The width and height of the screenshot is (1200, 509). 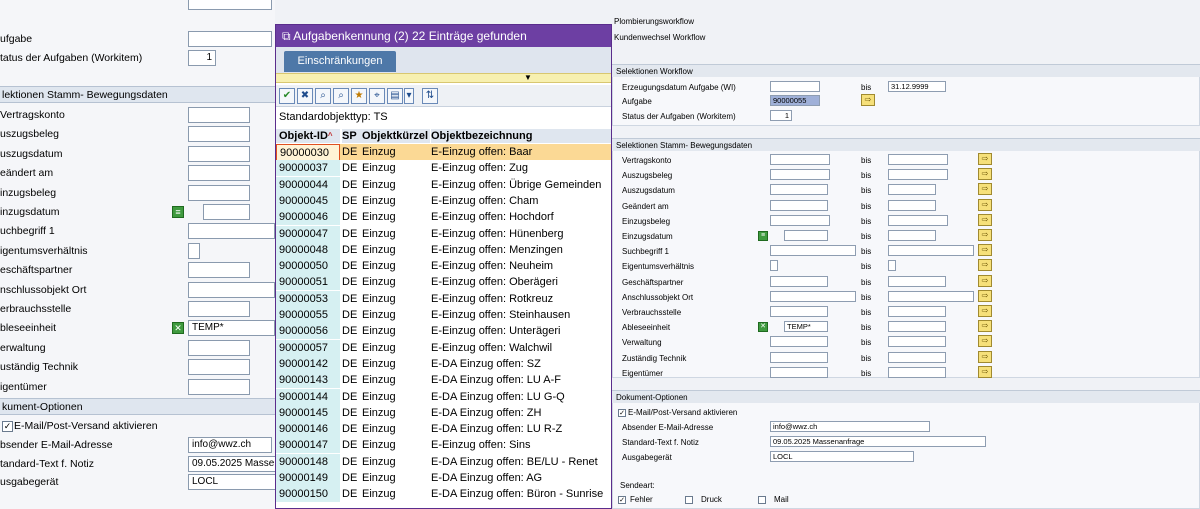 I want to click on sort-icon: ⇅, so click(x=430, y=96).